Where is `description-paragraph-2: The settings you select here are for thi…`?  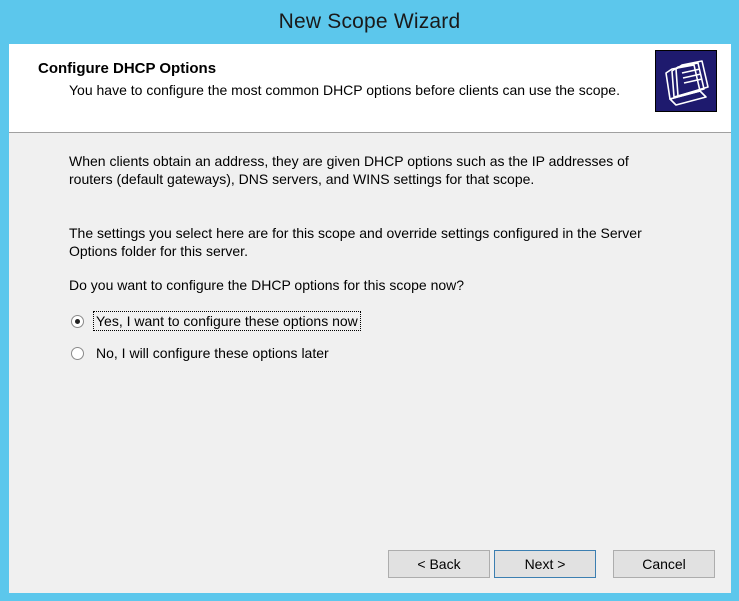
description-paragraph-2: The settings you select here are for thi… is located at coordinates (355, 242).